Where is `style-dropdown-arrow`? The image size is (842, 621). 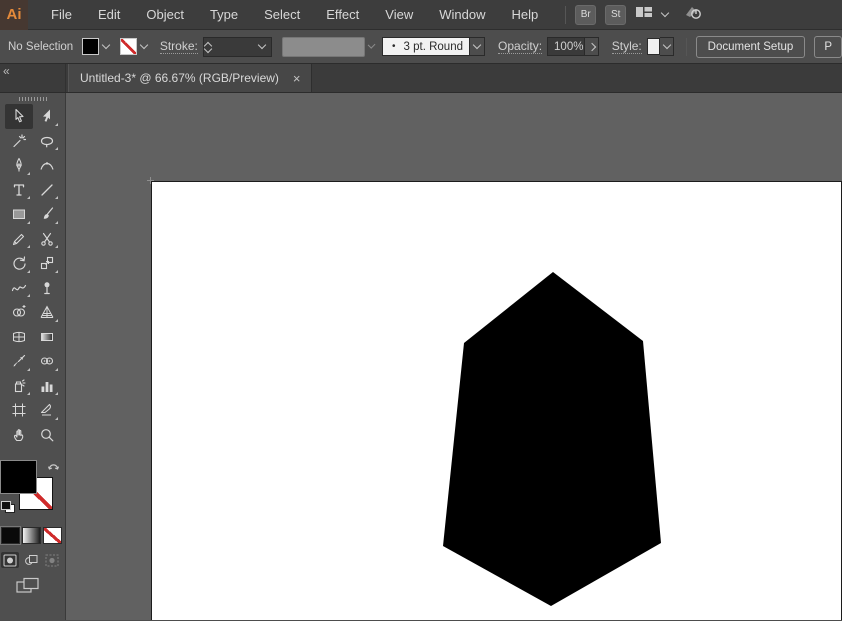 style-dropdown-arrow is located at coordinates (667, 46).